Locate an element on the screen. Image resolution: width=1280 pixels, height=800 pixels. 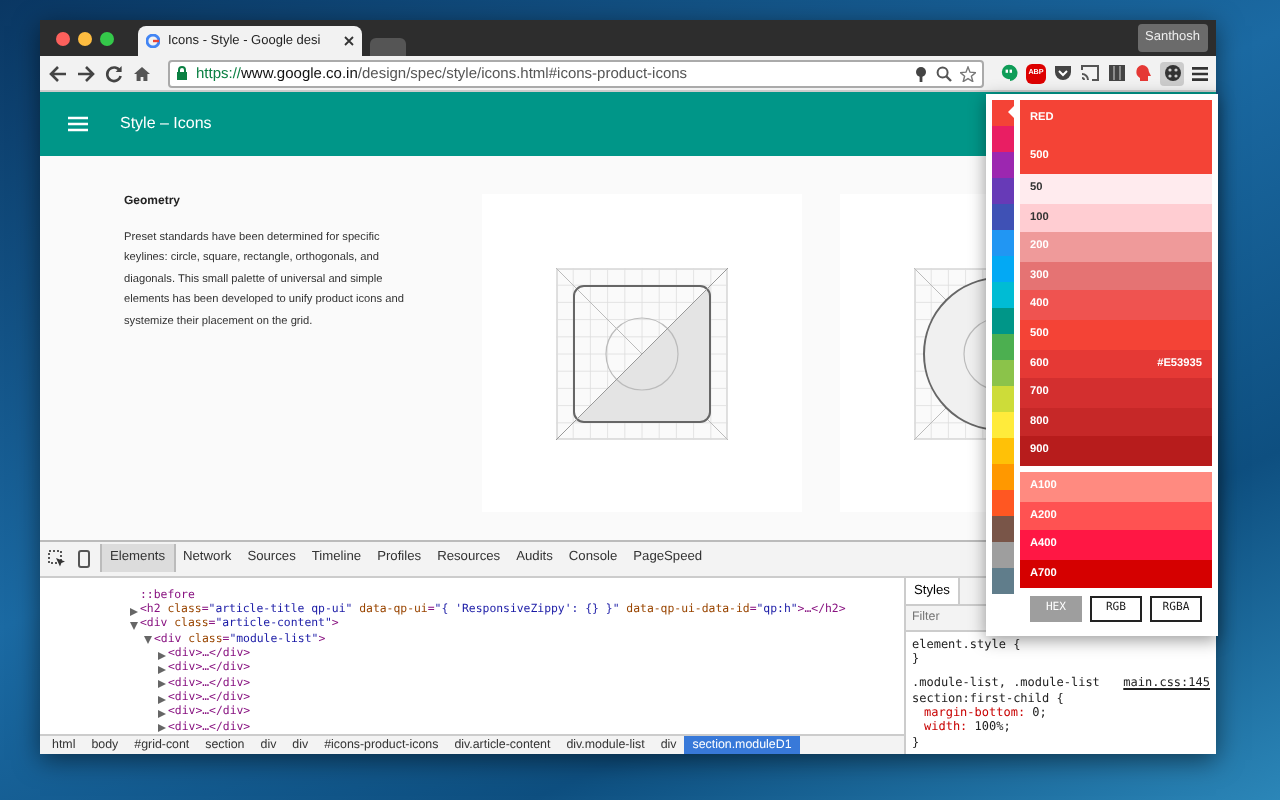
page-title: Style – Icons is located at coordinates (166, 124).